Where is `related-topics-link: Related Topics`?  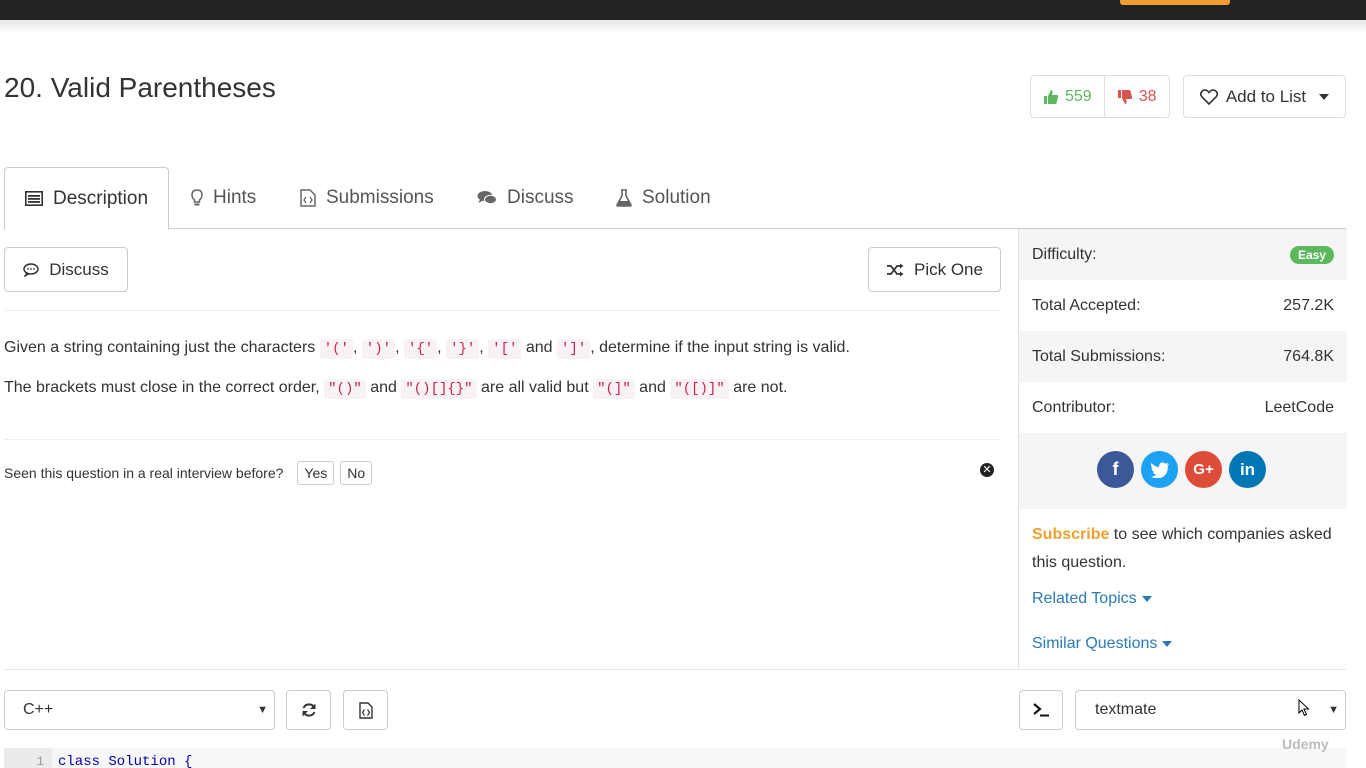
related-topics-link: Related Topics is located at coordinates (1092, 599).